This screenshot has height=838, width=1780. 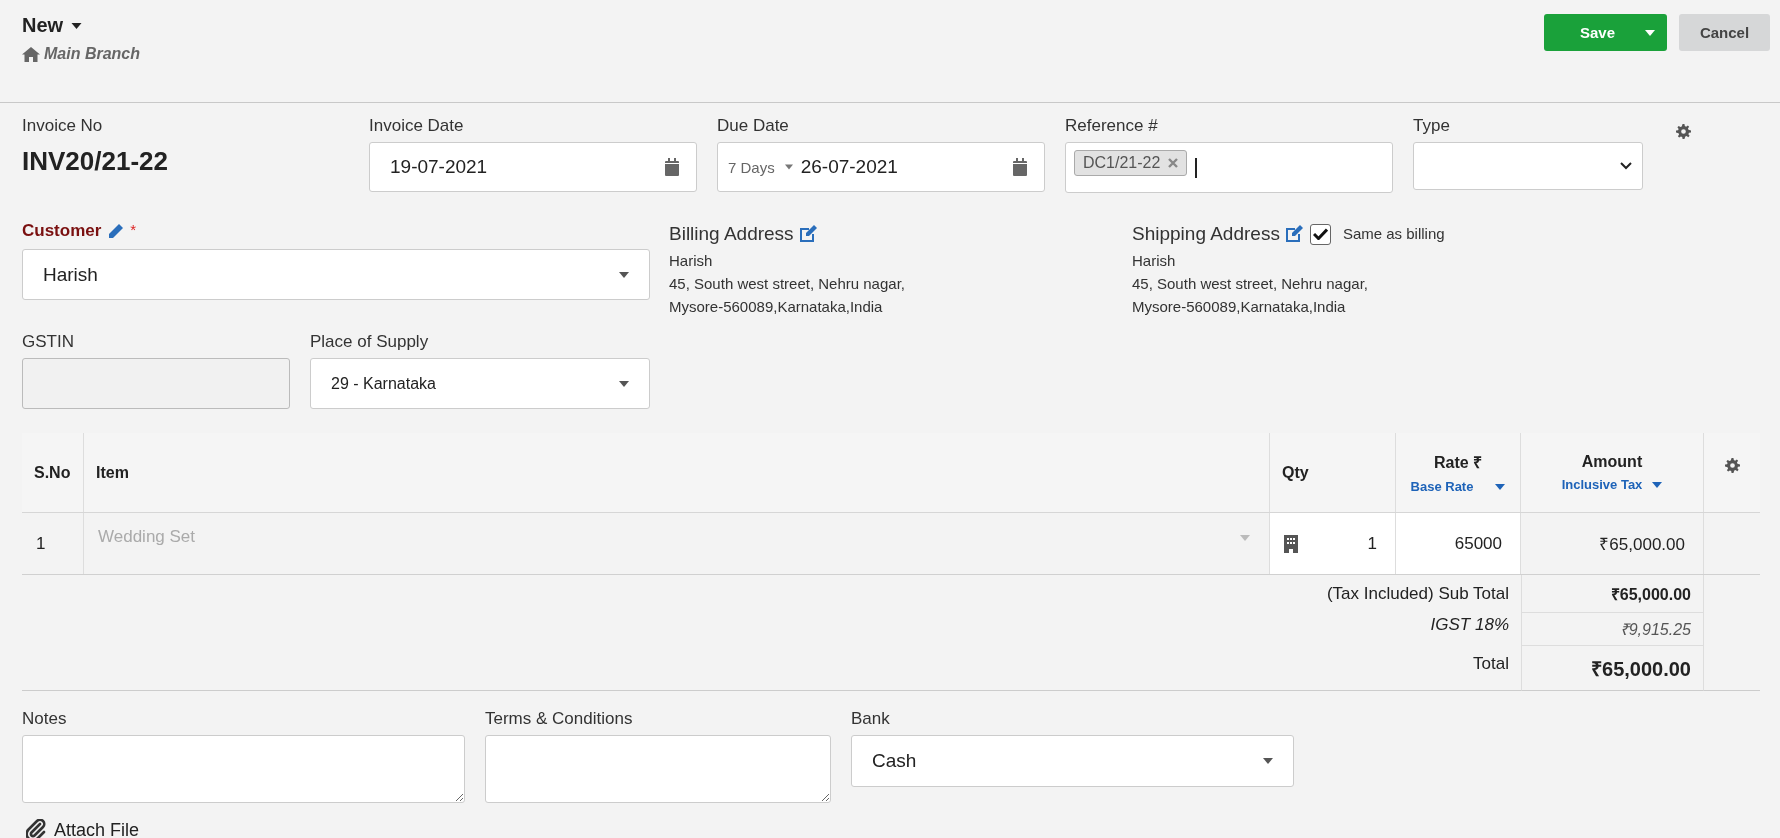 I want to click on column-header: Amount, so click(x=1612, y=462).